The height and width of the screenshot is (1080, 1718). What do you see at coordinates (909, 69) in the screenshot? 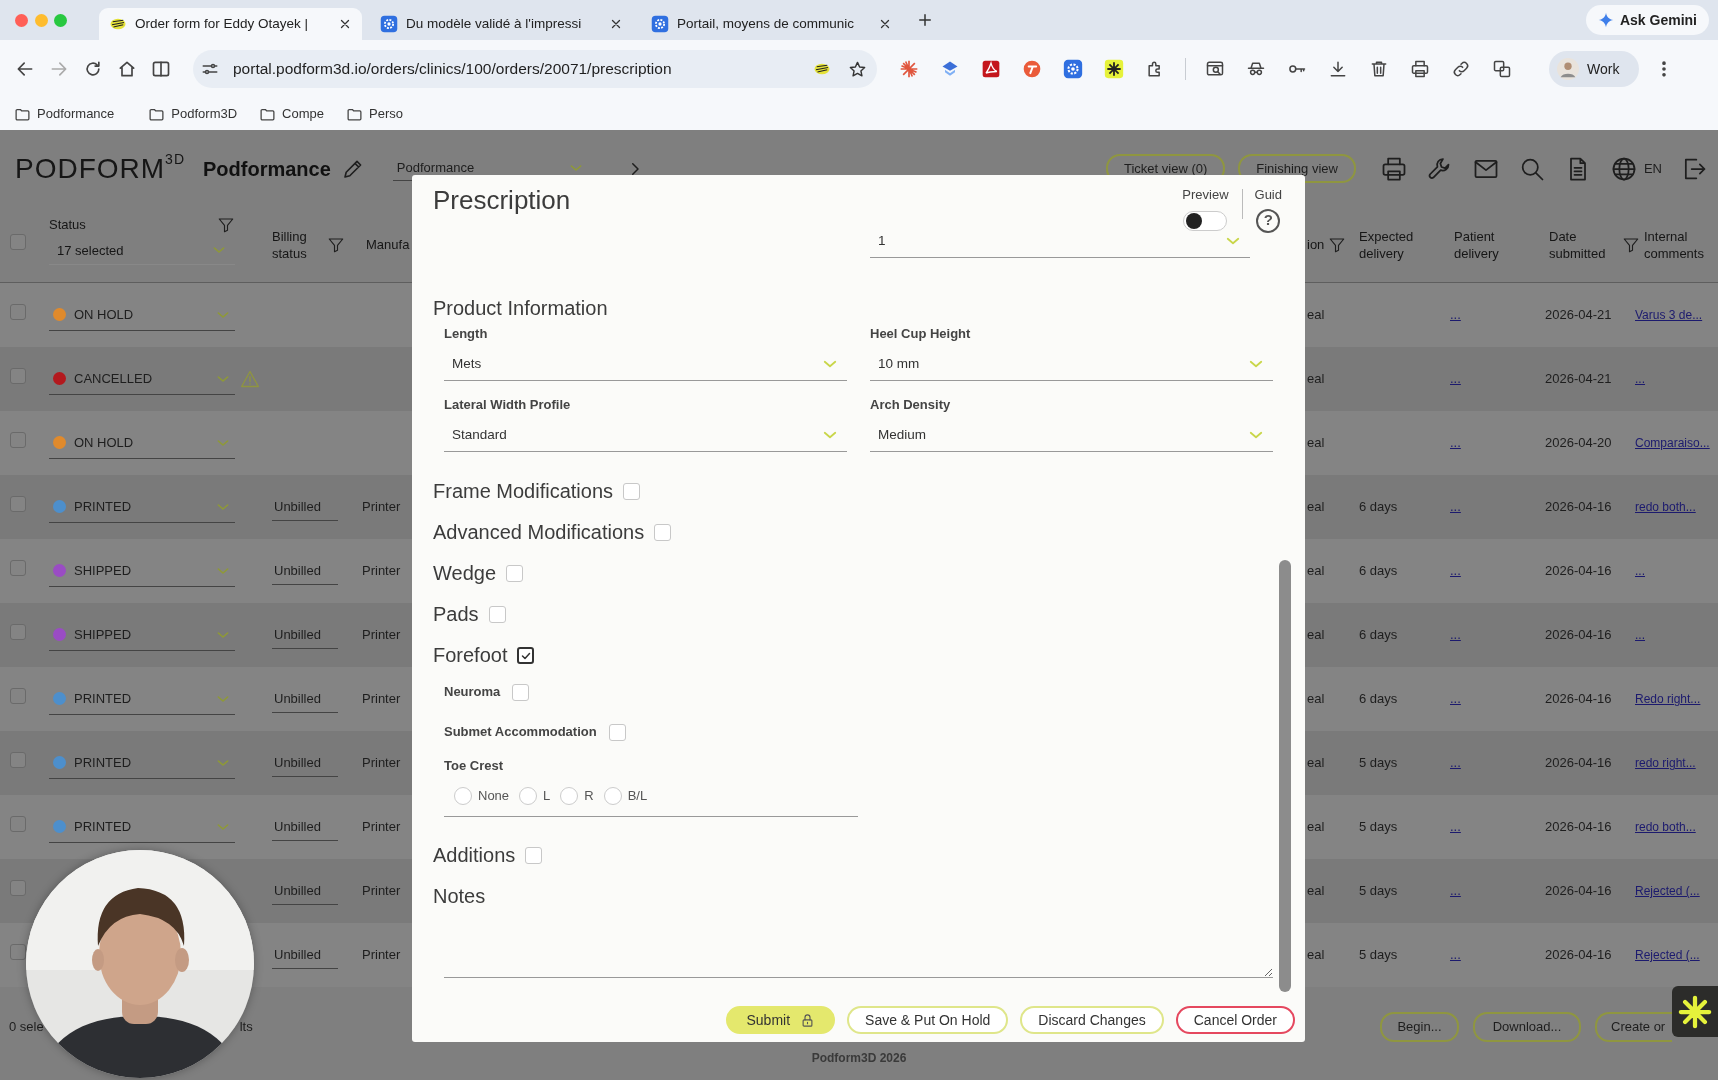
I see `sparkle-icon` at bounding box center [909, 69].